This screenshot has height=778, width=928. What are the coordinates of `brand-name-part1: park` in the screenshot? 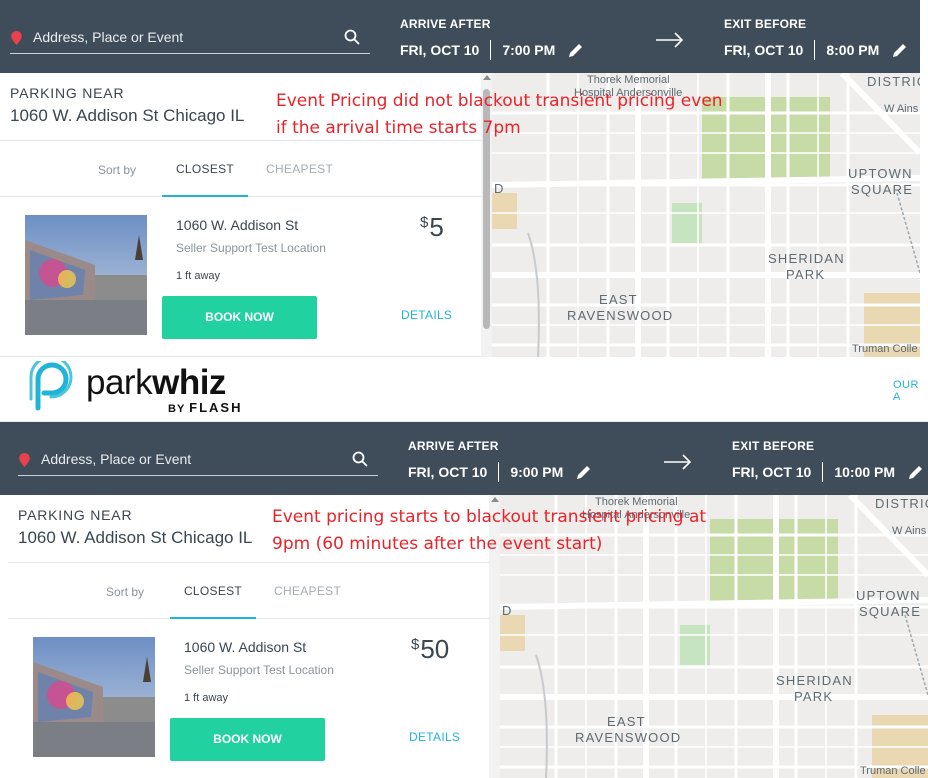 It's located at (119, 382).